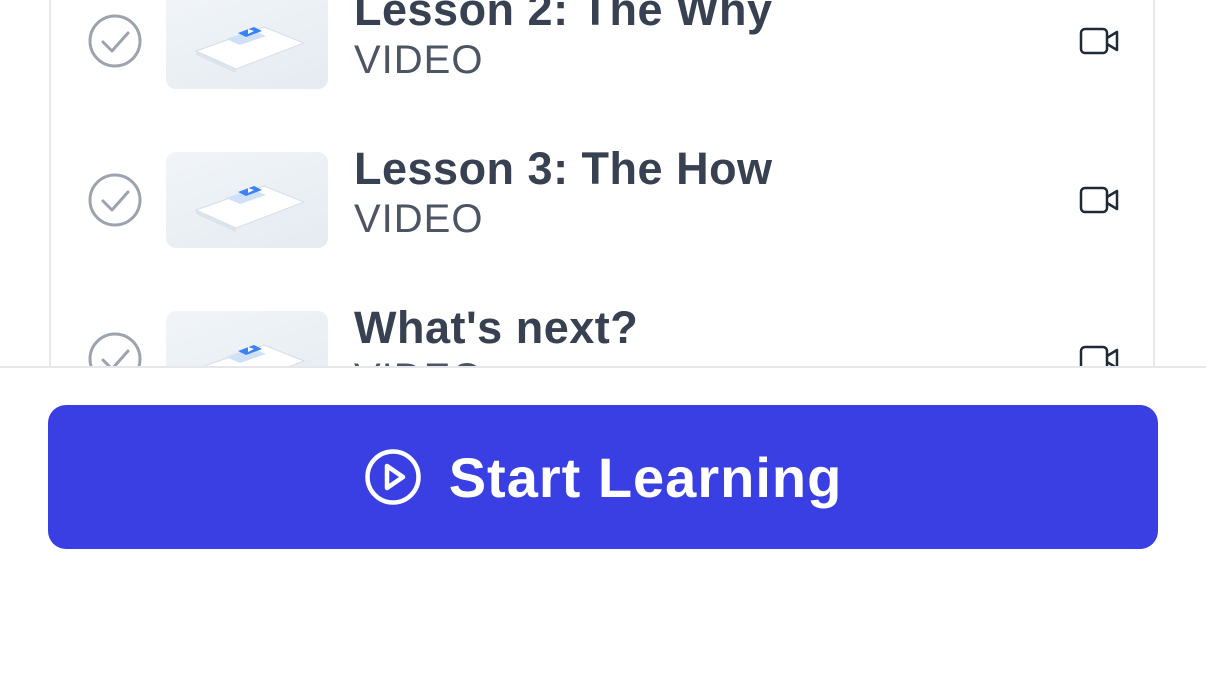 The width and height of the screenshot is (1206, 687). I want to click on lesson-title: What's next?, so click(496, 327).